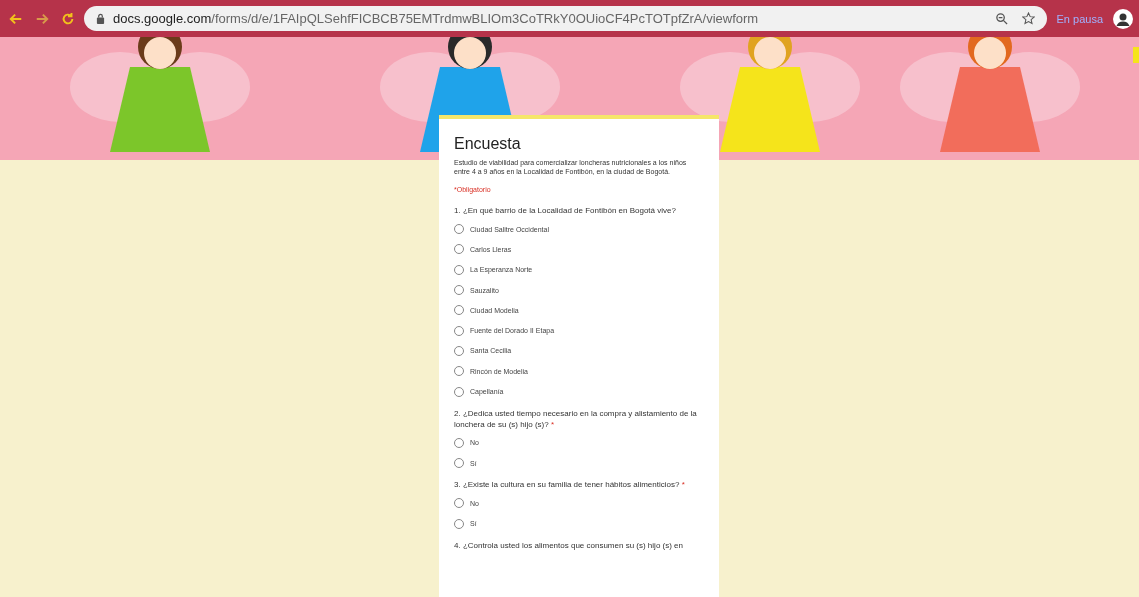 This screenshot has width=1139, height=597. Describe the element at coordinates (1001, 18) in the screenshot. I see `zoom-icon` at that location.